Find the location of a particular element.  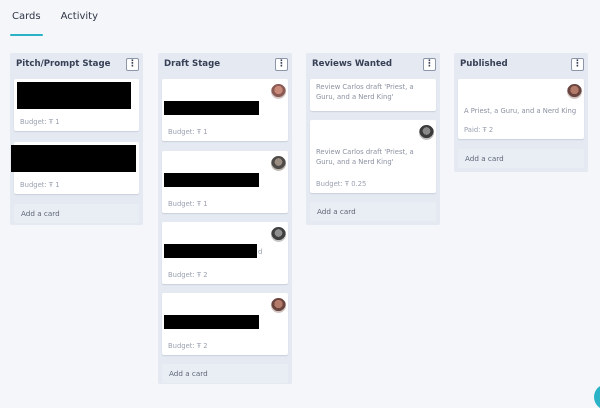

column-title: Published is located at coordinates (484, 64).